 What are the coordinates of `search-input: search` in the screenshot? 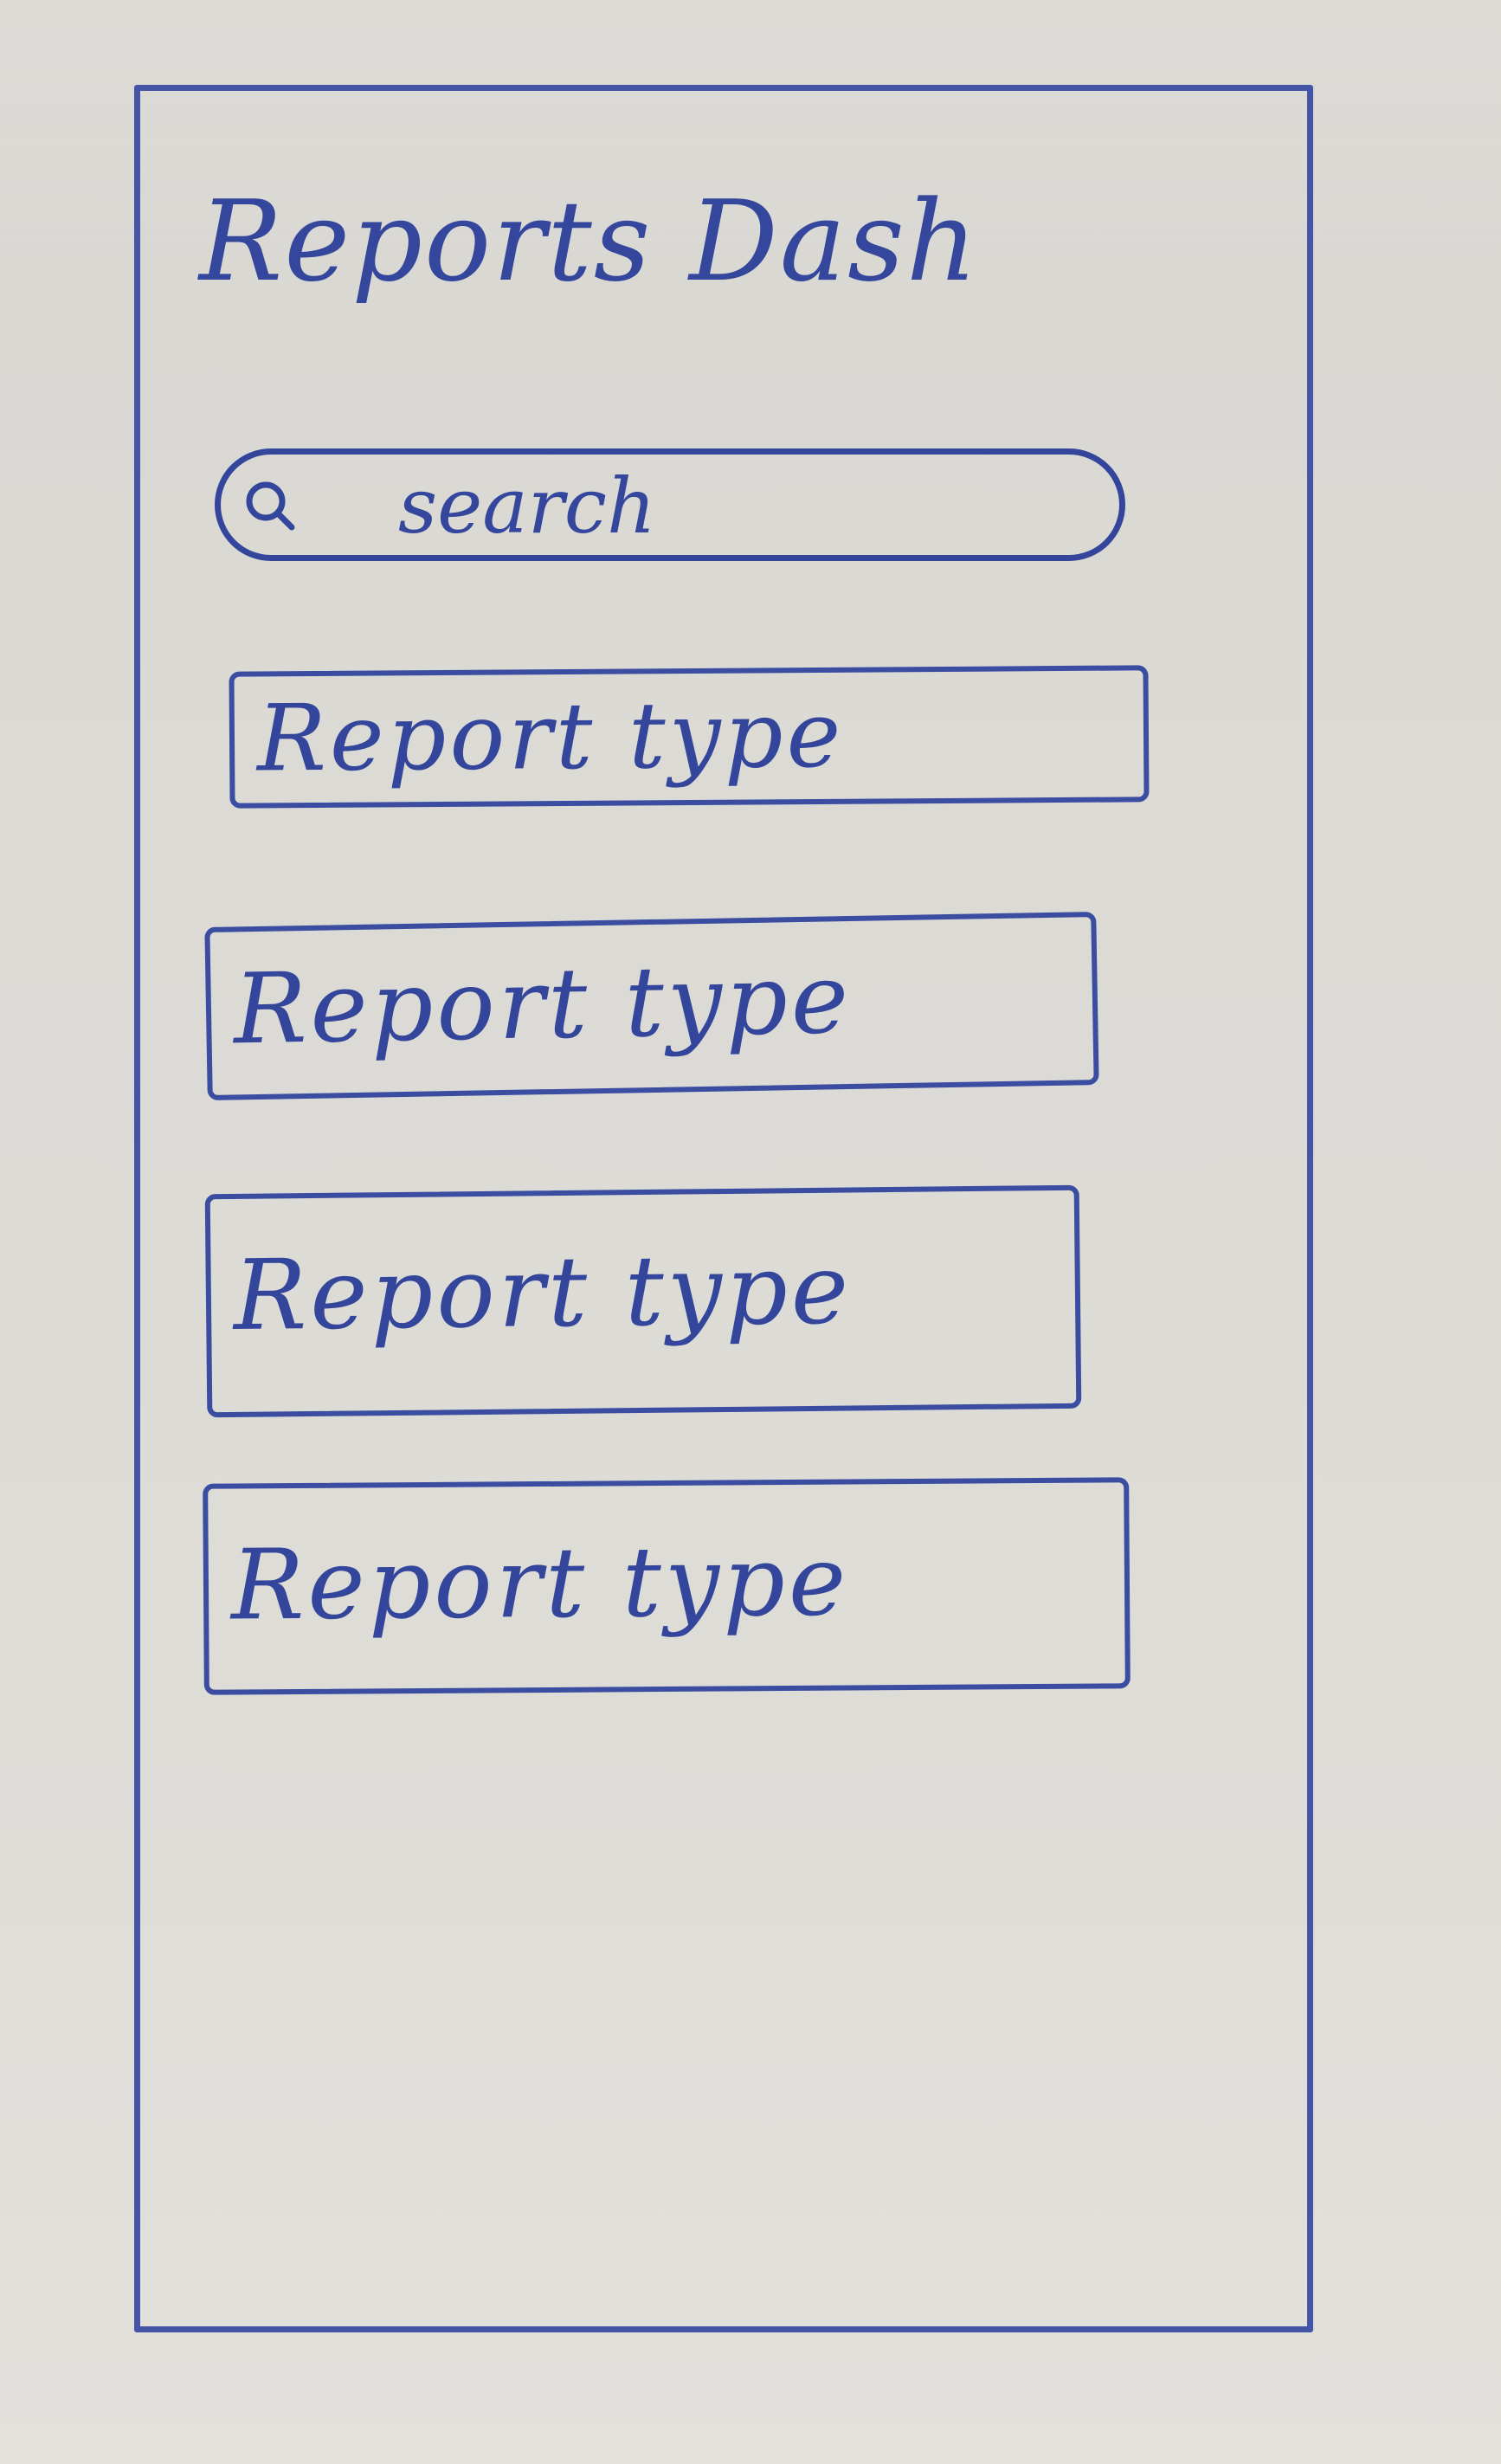 It's located at (670, 504).